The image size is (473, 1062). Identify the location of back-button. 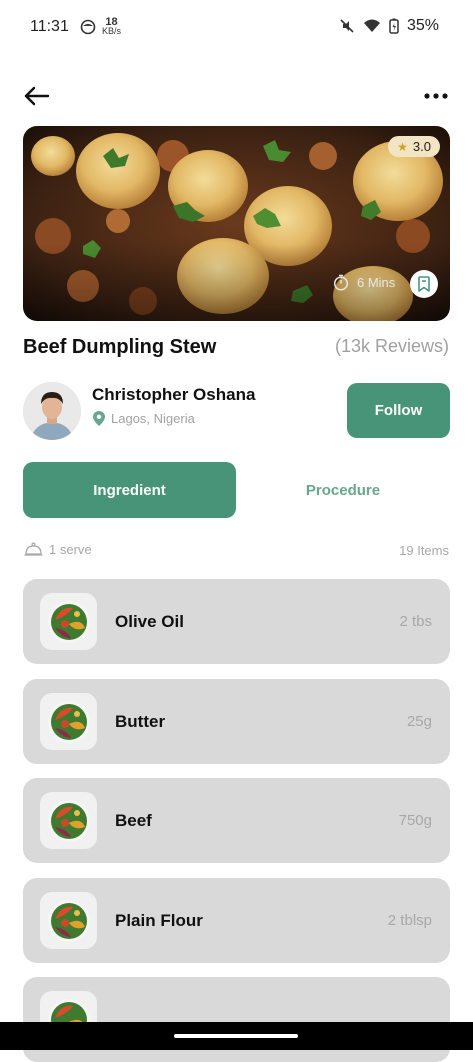
(37, 96).